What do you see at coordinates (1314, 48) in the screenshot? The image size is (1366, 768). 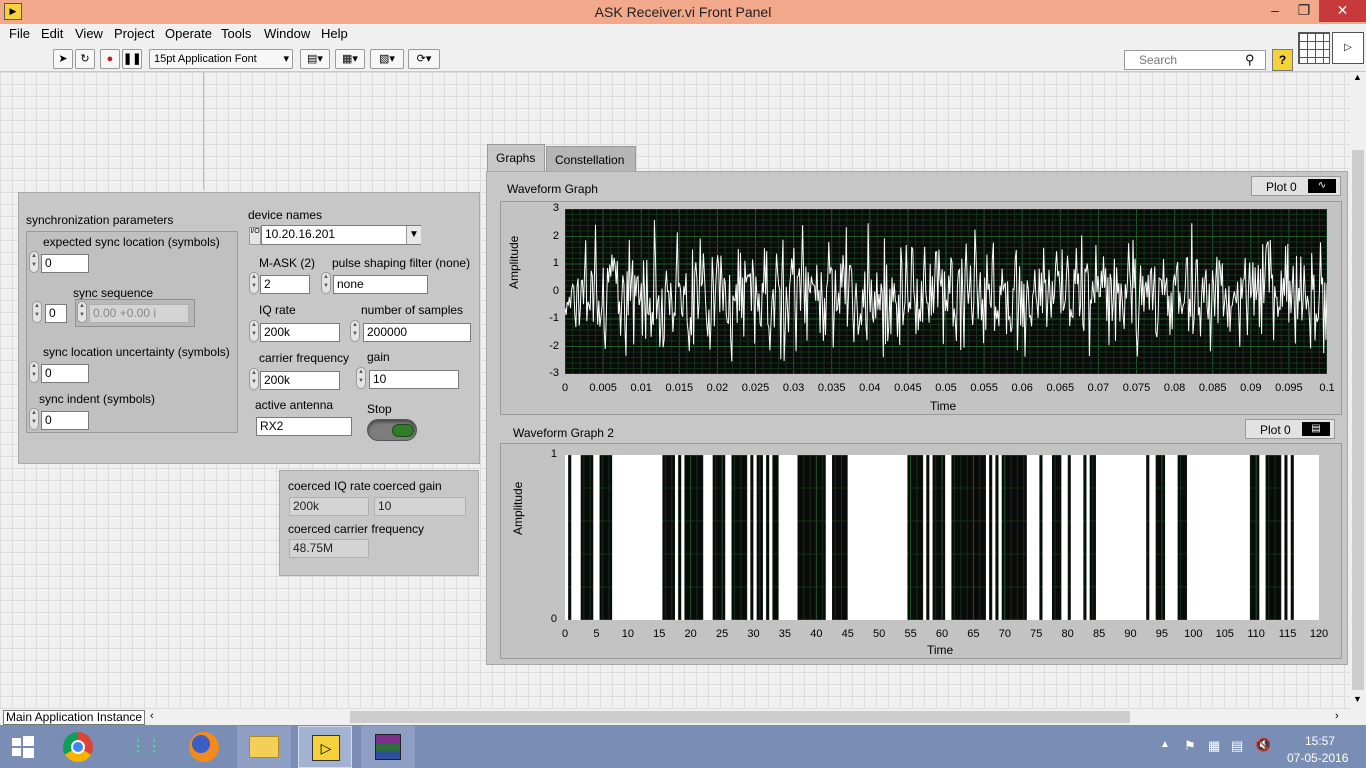 I see `connector-pane-icon` at bounding box center [1314, 48].